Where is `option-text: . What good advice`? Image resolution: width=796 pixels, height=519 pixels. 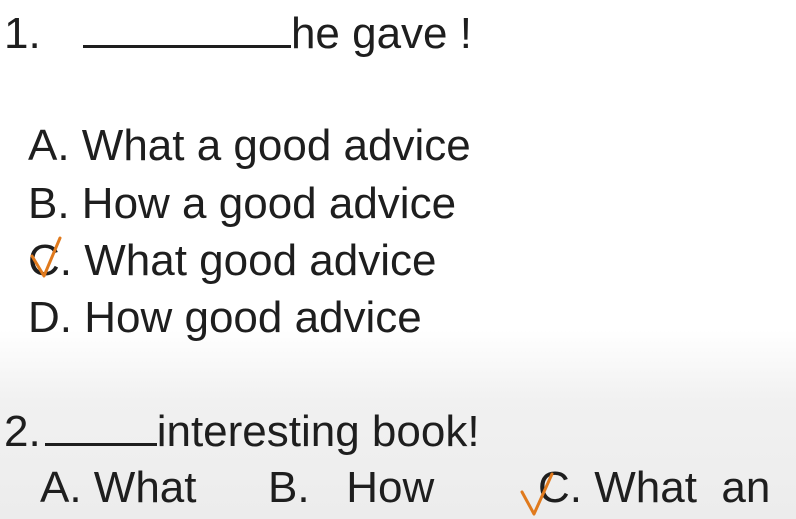 option-text: . What good advice is located at coordinates (248, 260).